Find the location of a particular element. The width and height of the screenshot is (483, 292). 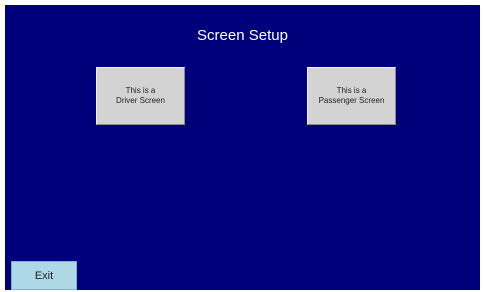

page-title: Screen Setup is located at coordinates (242, 35).